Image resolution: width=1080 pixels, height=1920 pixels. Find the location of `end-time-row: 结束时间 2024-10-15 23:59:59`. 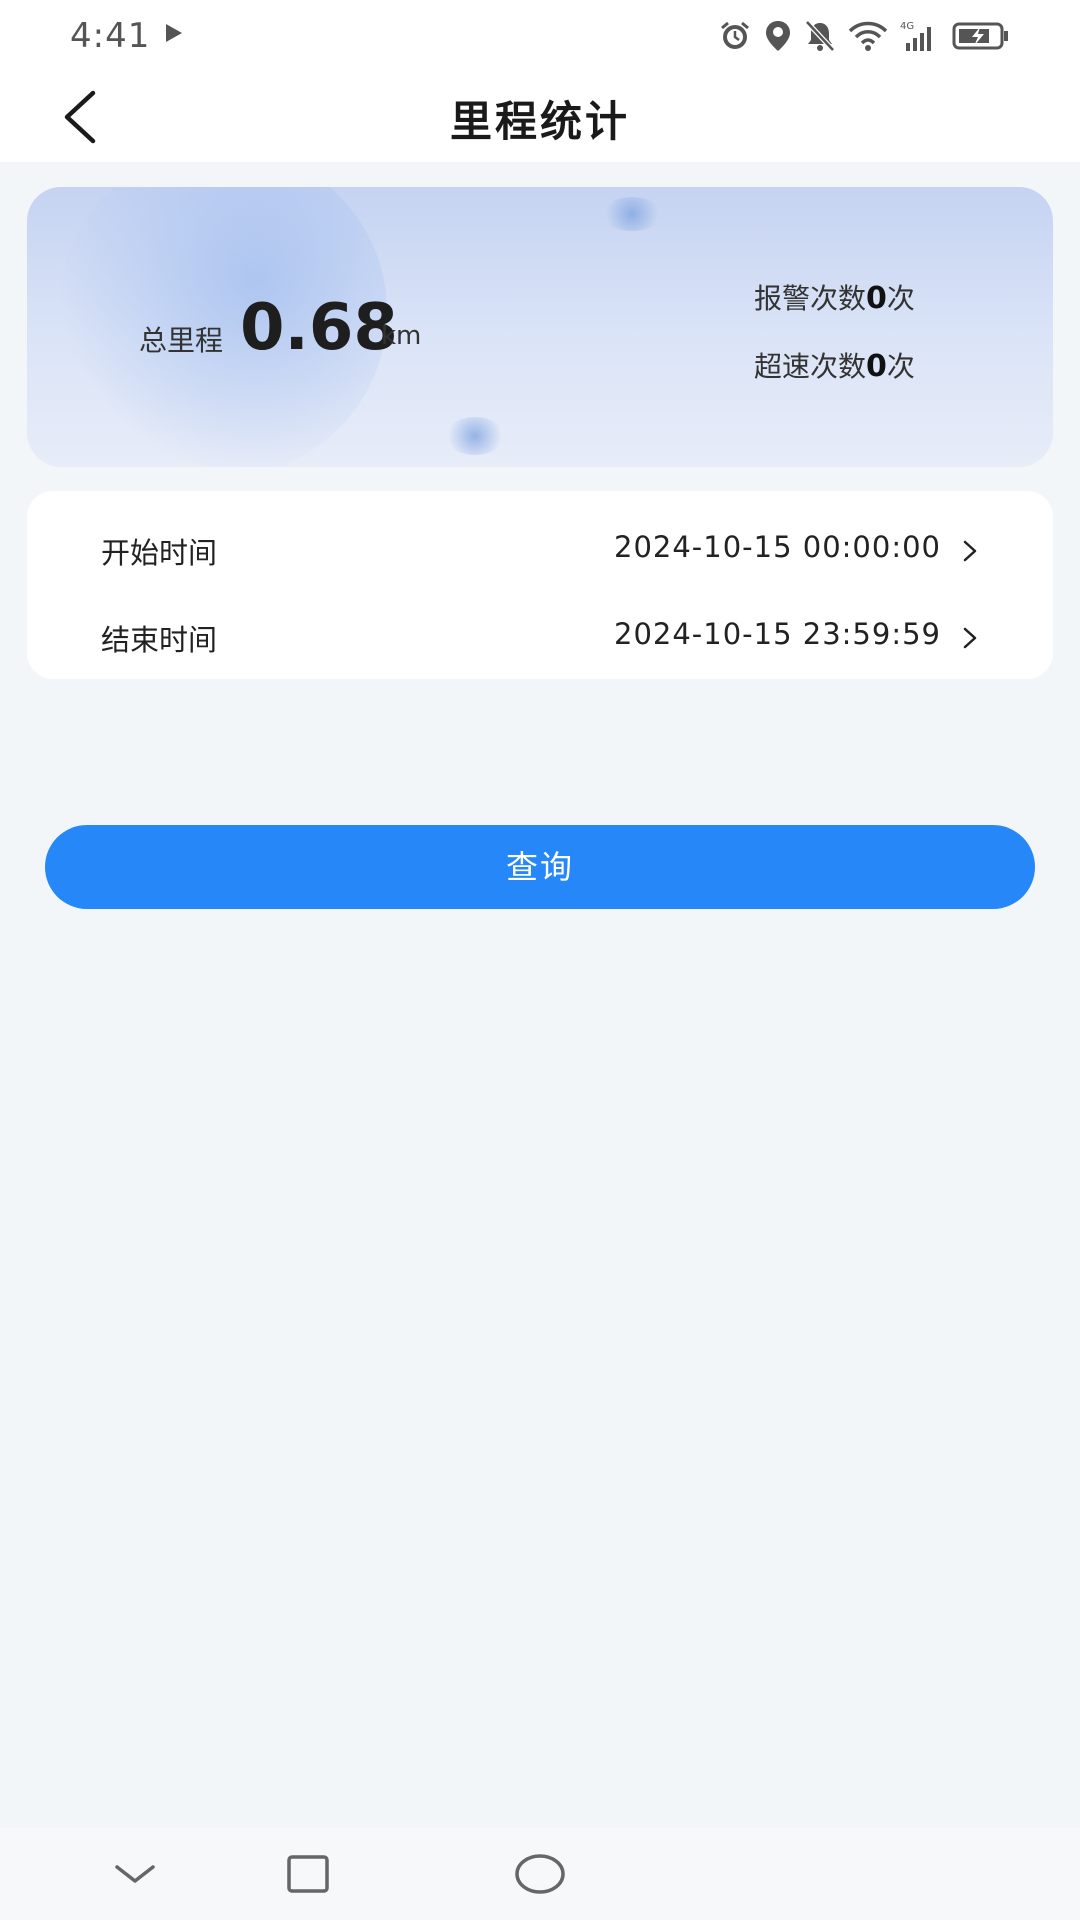

end-time-row: 结束时间 2024-10-15 23:59:59 is located at coordinates (540, 638).